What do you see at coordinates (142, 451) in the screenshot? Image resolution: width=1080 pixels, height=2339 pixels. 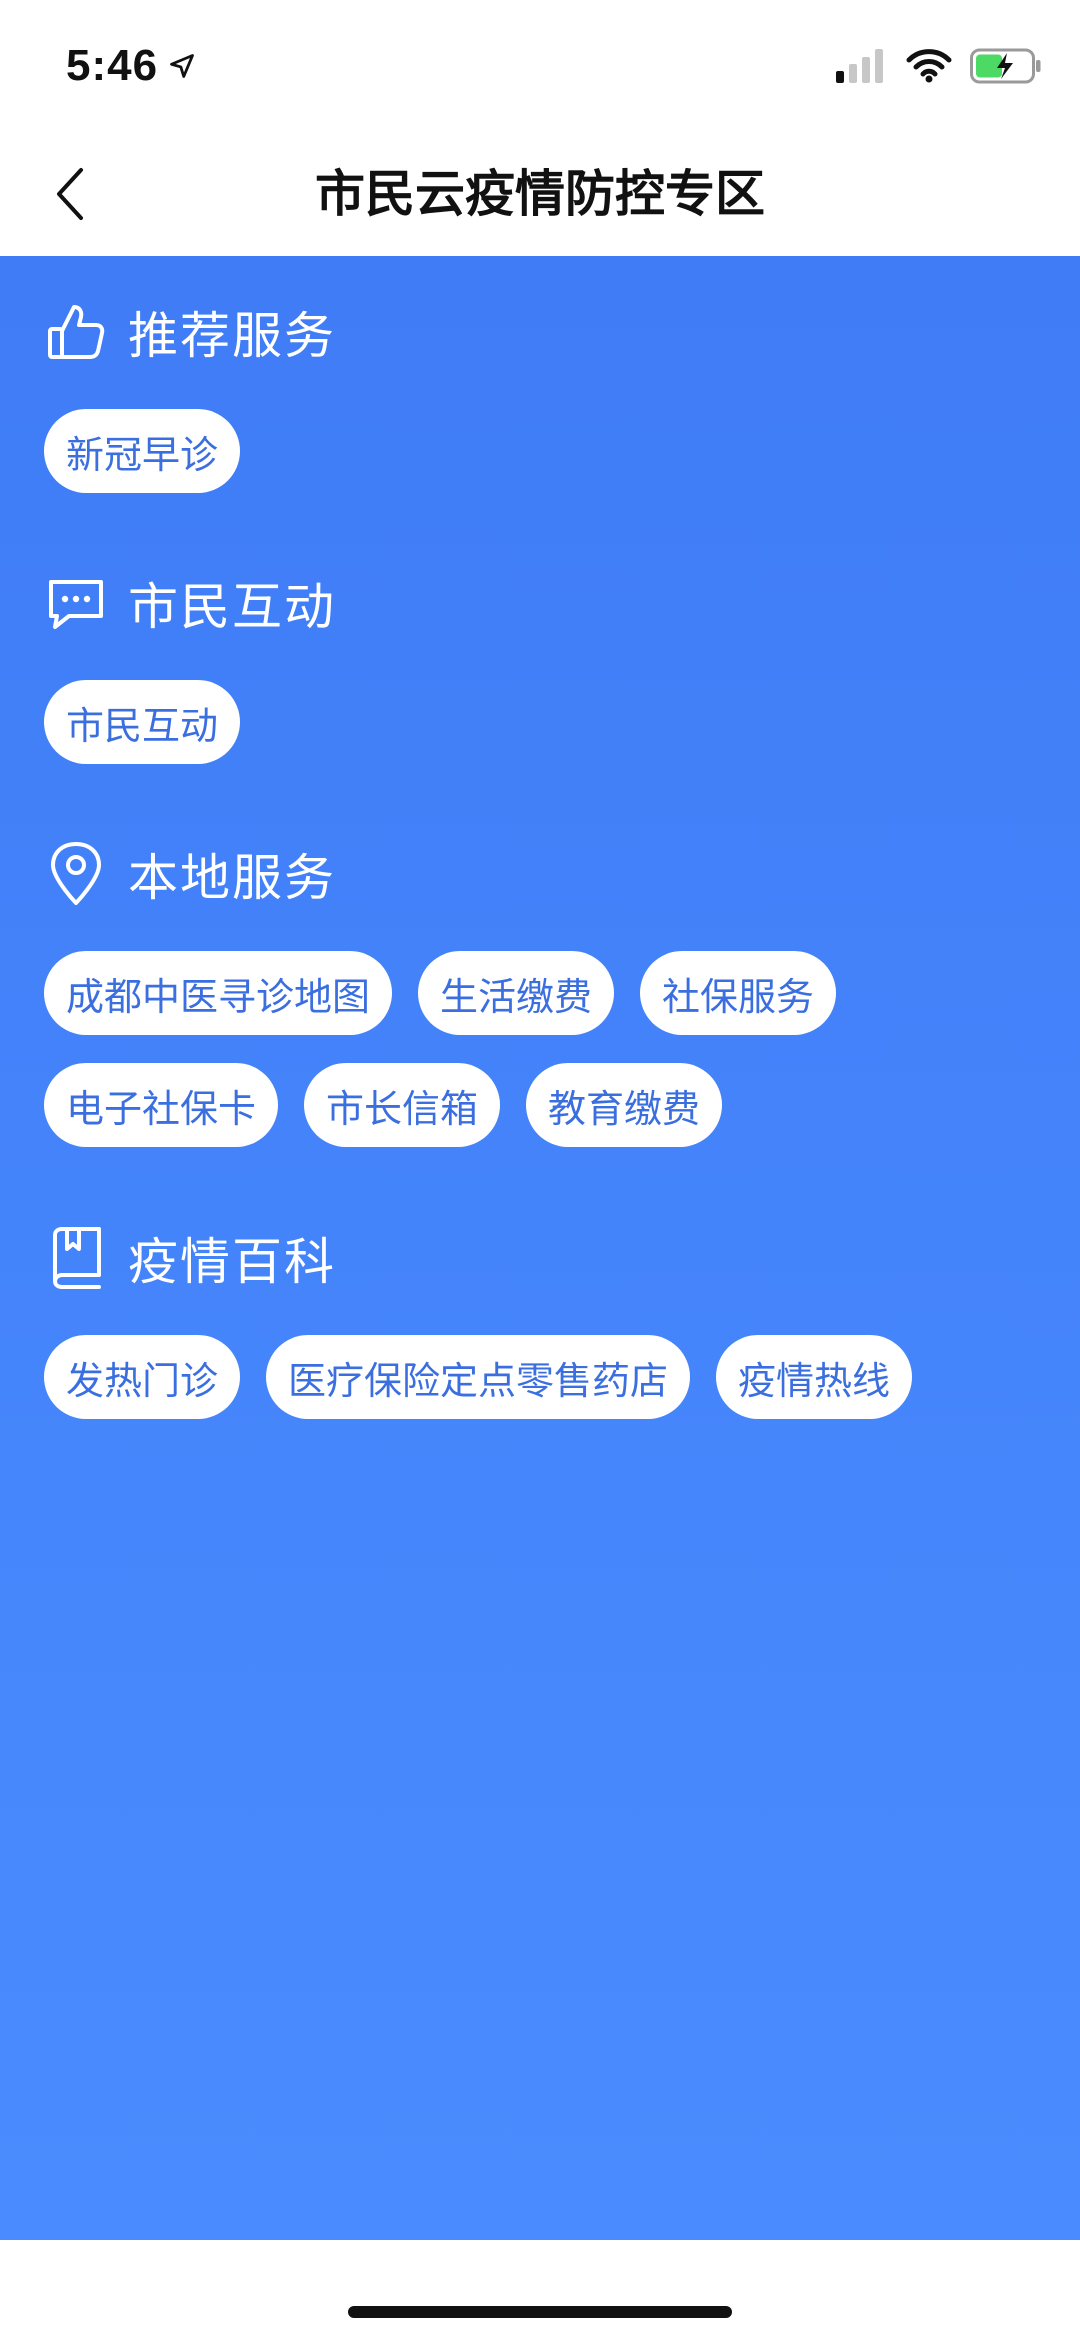 I see `chip-early-diagnosis: 新冠早诊` at bounding box center [142, 451].